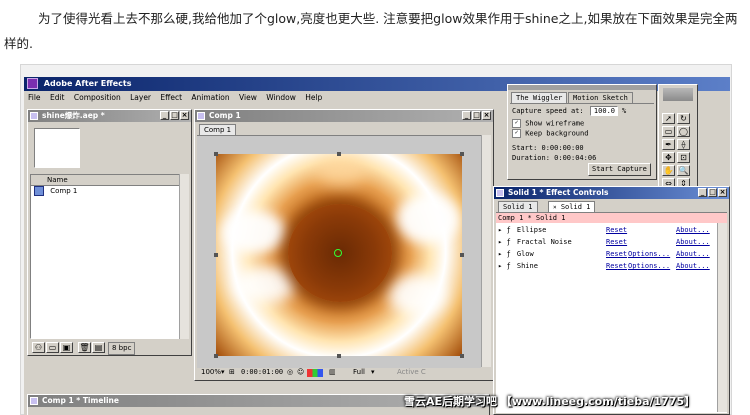 This screenshot has height=415, width=750. I want to click on zoom-tool-icon: 🔍, so click(683, 170).